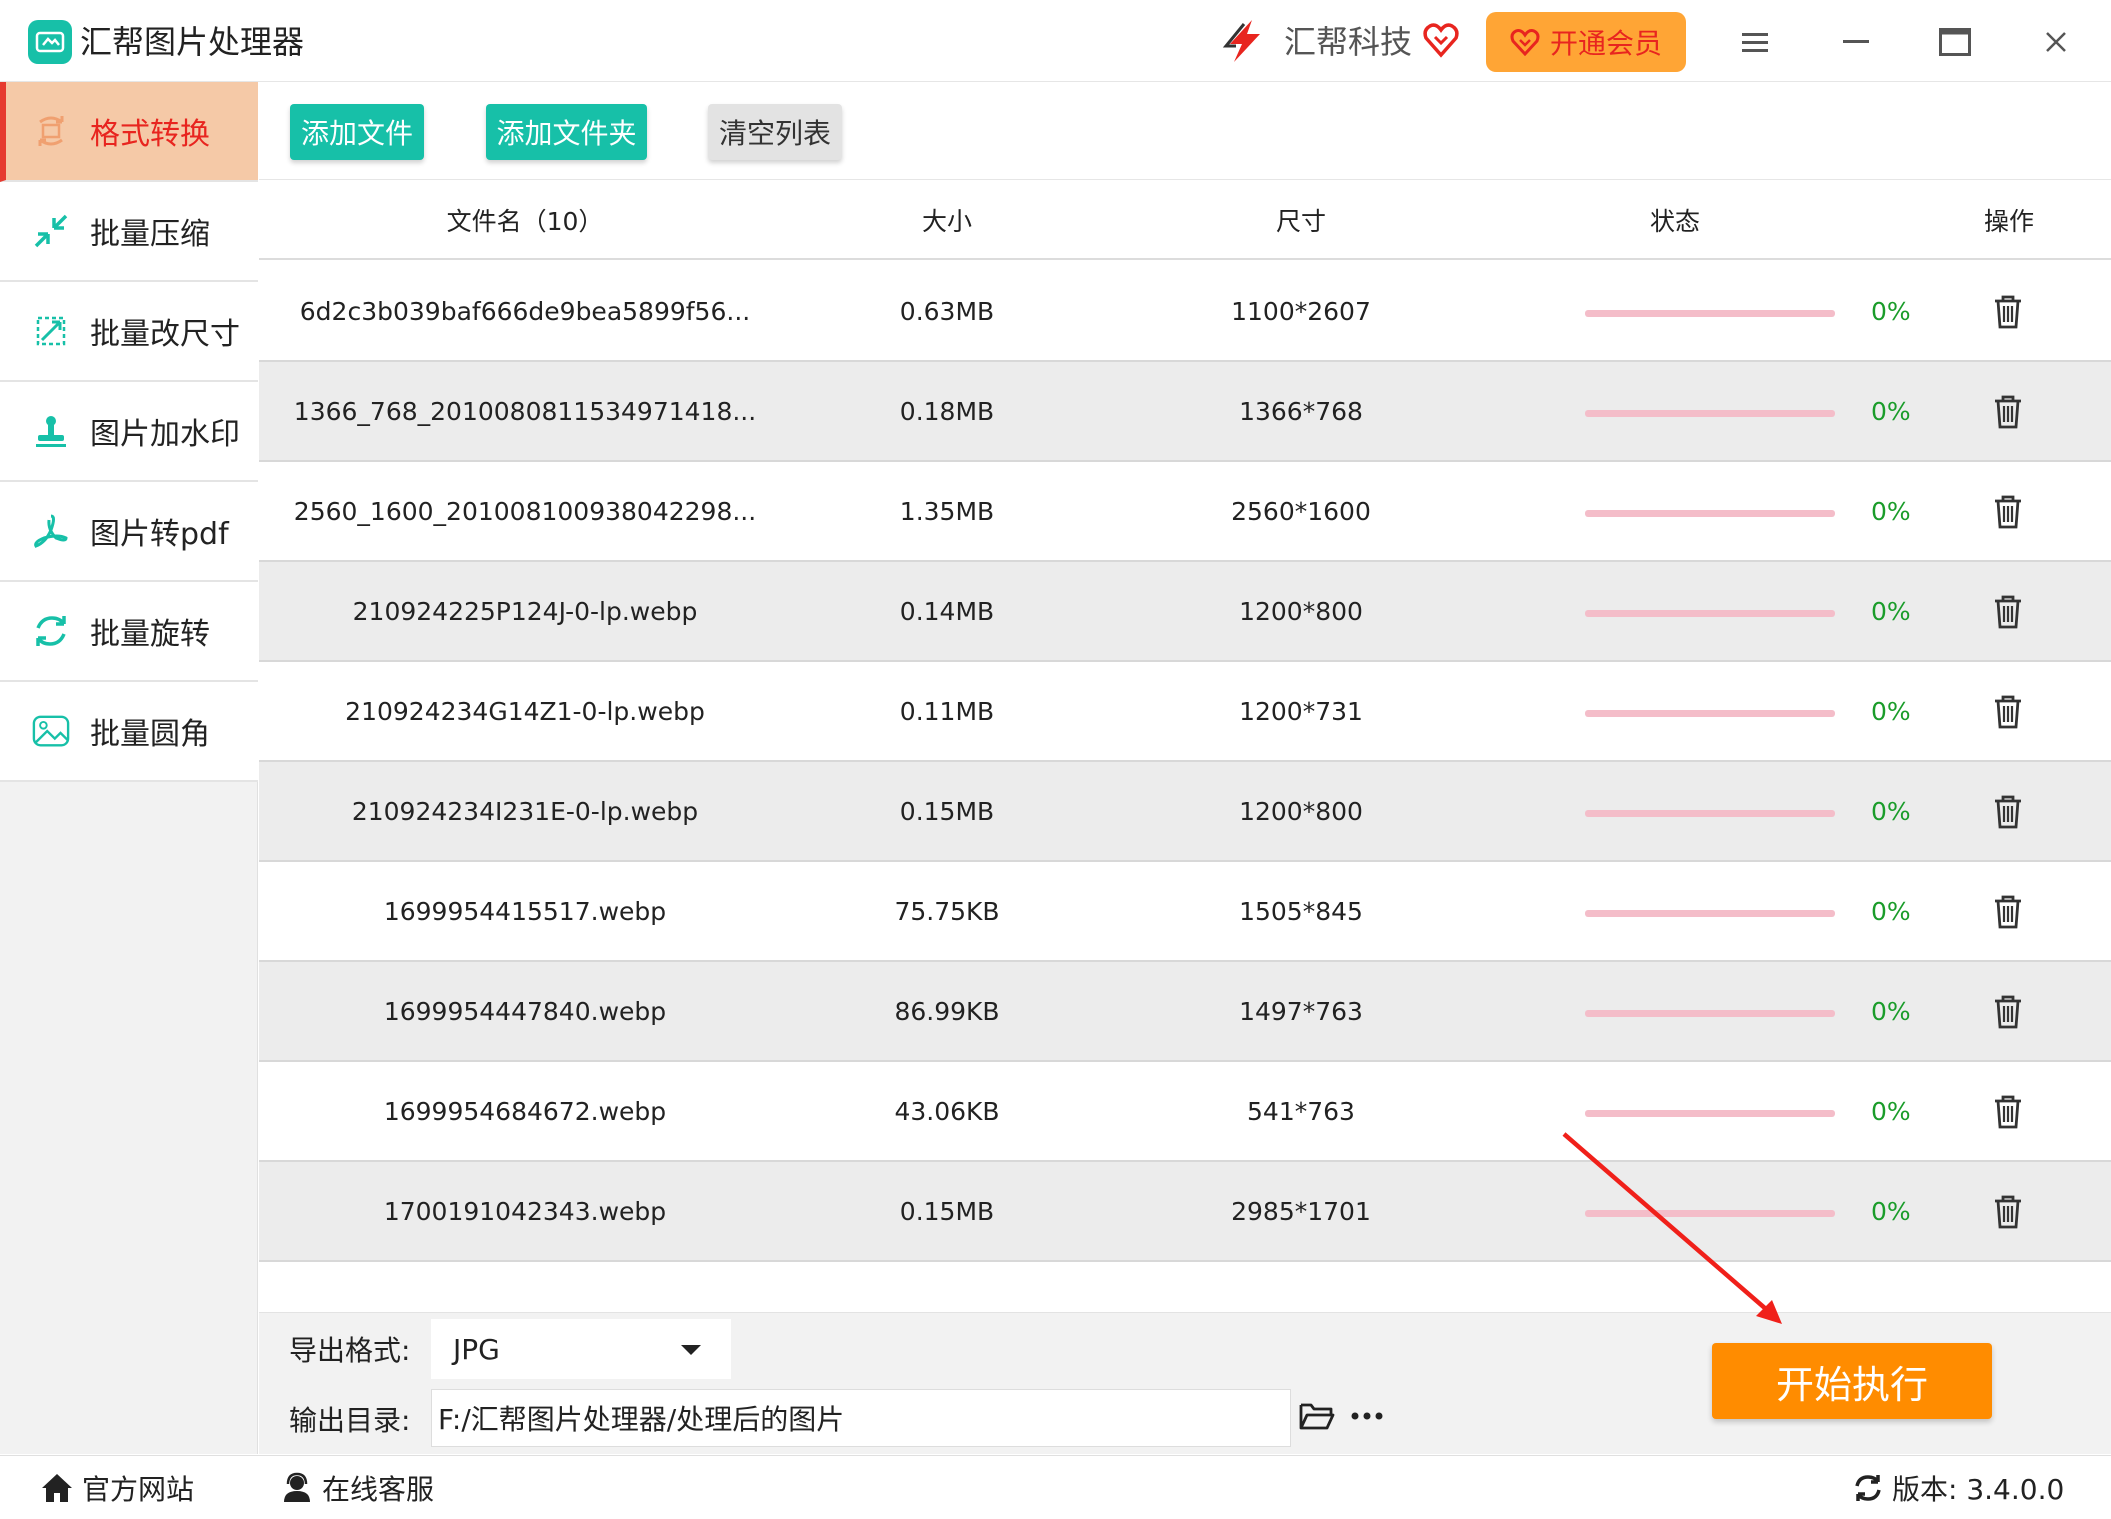 Image resolution: width=2111 pixels, height=1519 pixels. I want to click on add-folder-button: 添加文件夹, so click(566, 132).